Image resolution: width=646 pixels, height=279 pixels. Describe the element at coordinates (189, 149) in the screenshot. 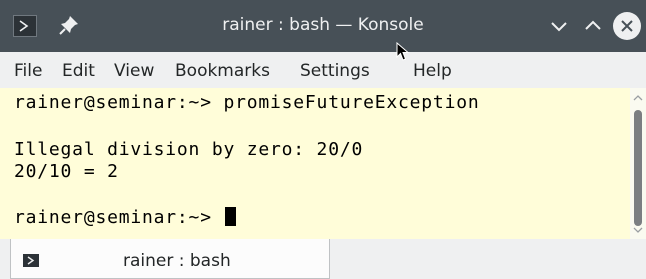

I see `terminal-line: Illegal division by zero: 20/0` at that location.